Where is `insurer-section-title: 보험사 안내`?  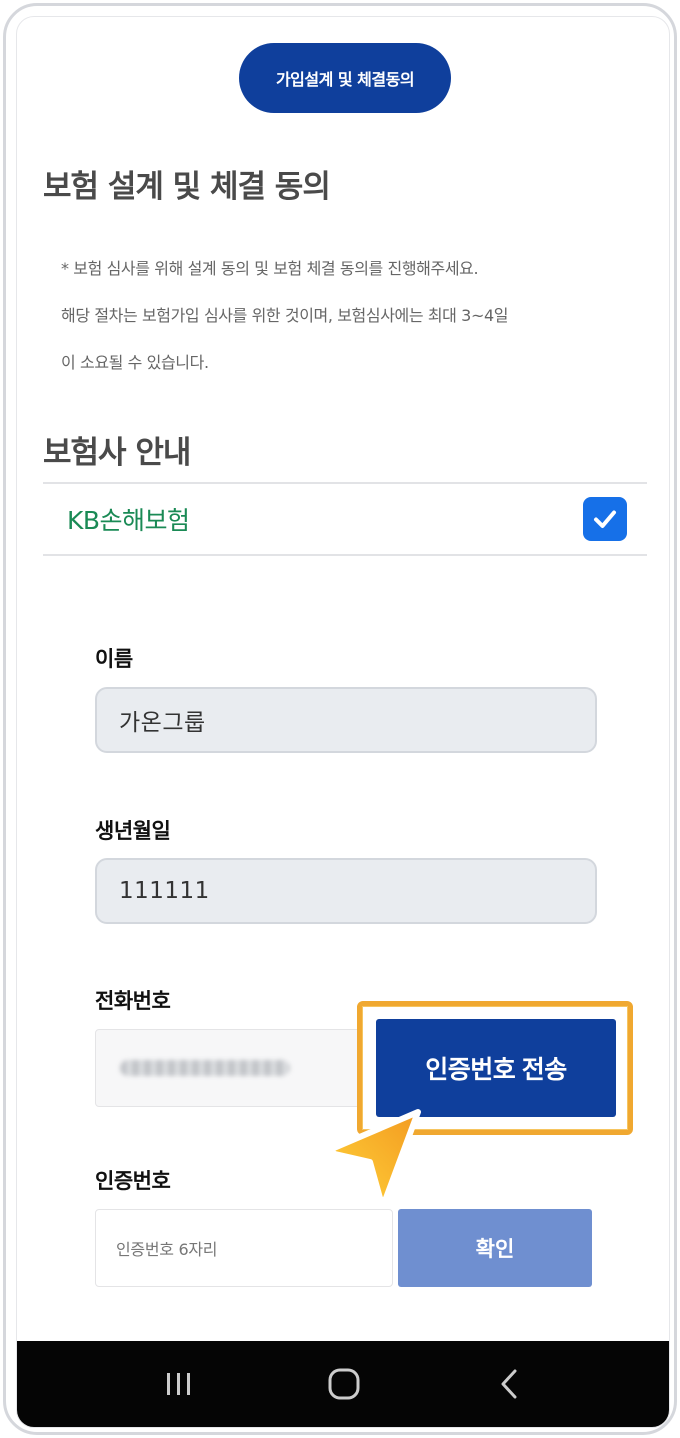
insurer-section-title: 보험사 안내 is located at coordinates (117, 453).